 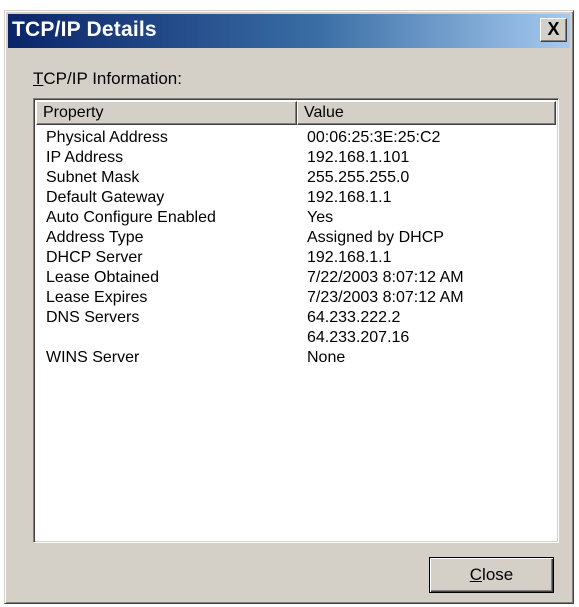 What do you see at coordinates (300, 238) in the screenshot?
I see `list-item: Address Type Assigned by DHCP` at bounding box center [300, 238].